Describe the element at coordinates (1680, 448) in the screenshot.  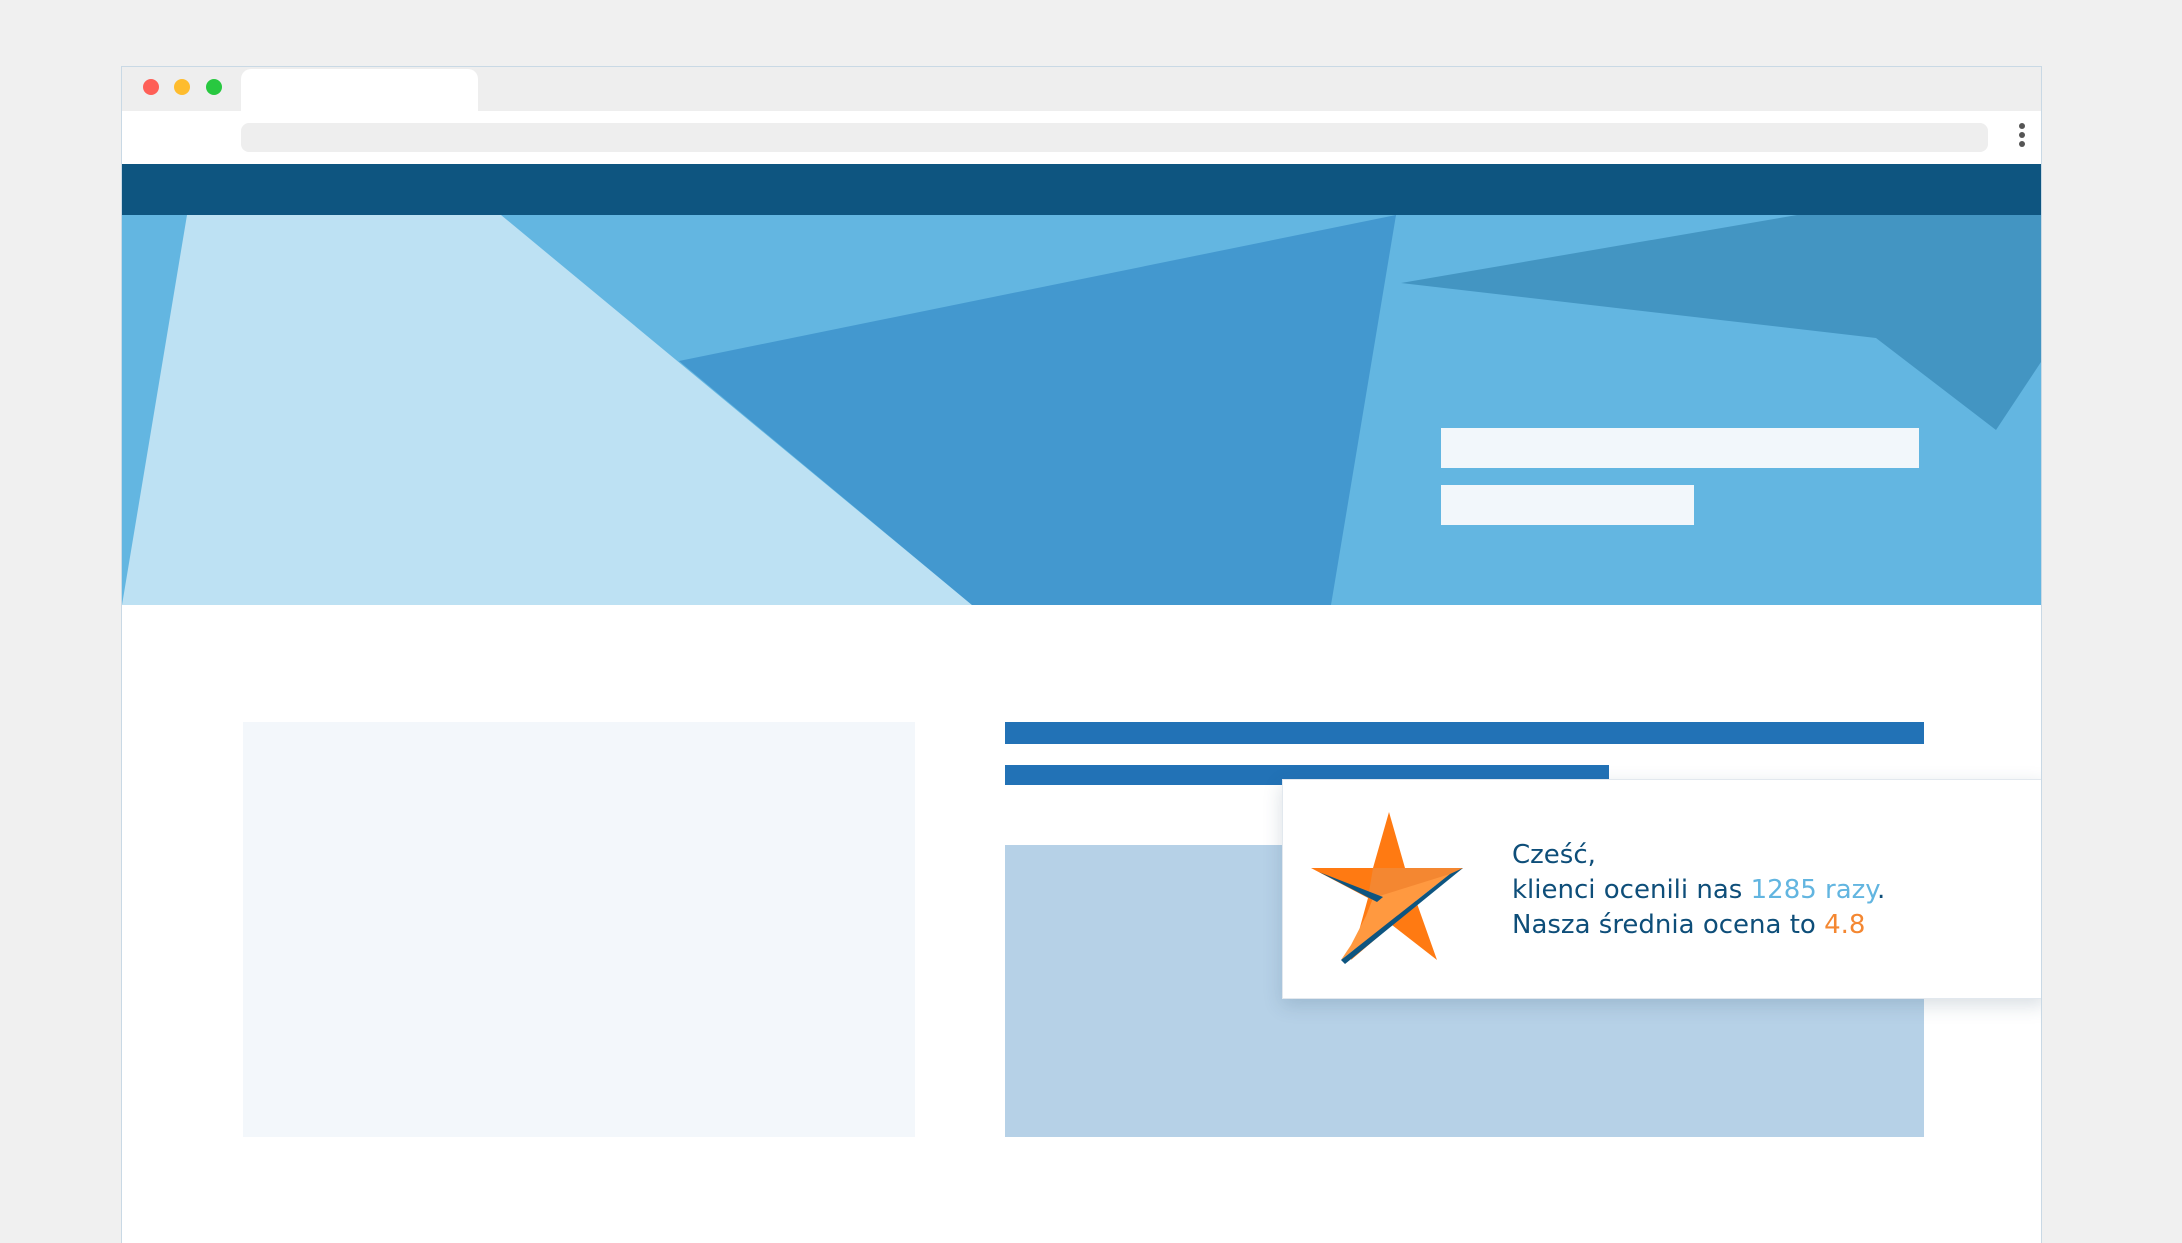
I see `hero-title-placeholder` at that location.